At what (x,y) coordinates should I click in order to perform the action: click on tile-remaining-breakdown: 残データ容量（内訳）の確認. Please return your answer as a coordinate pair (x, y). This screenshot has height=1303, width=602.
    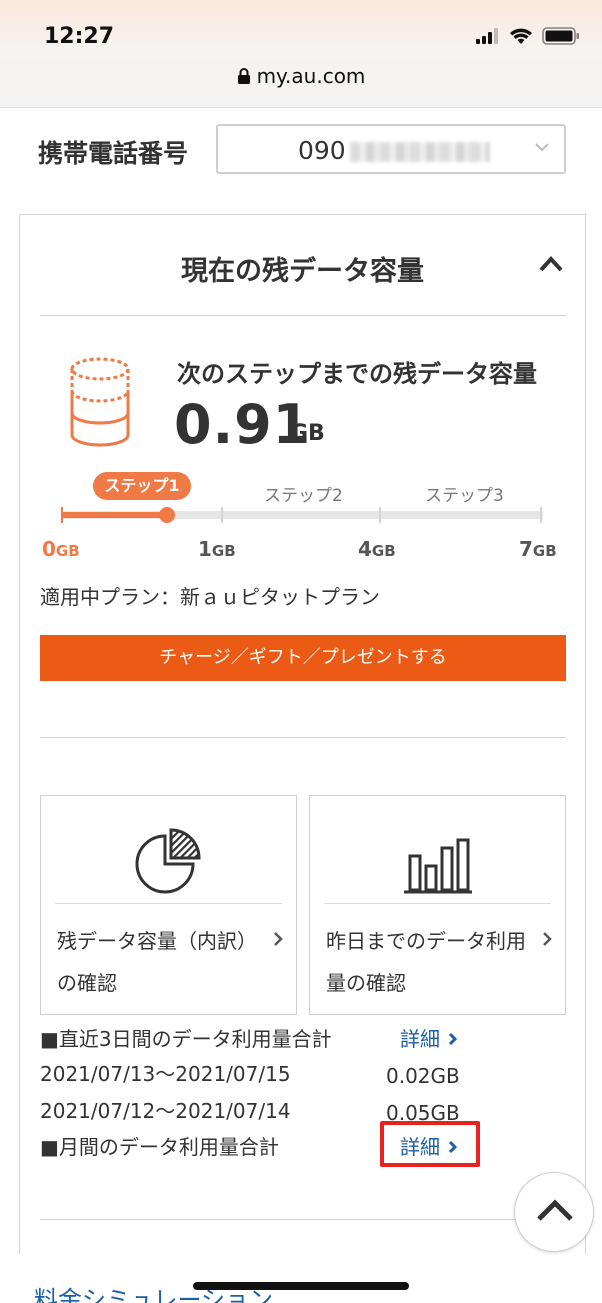
    Looking at the image, I should click on (168, 905).